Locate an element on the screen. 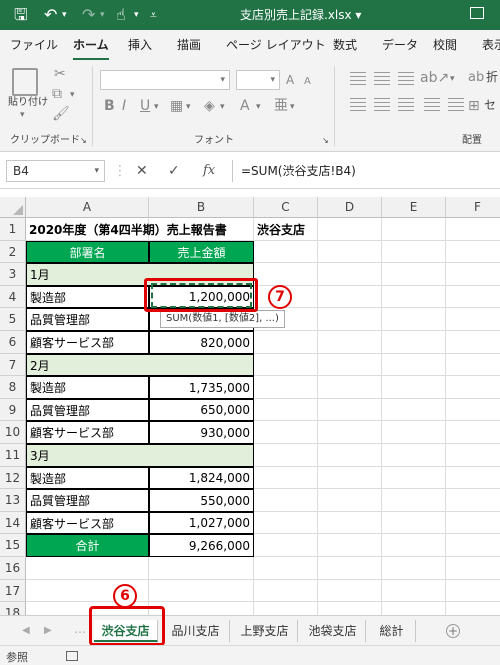 Image resolution: width=500 pixels, height=665 pixels. cell-f10 is located at coordinates (473, 432).